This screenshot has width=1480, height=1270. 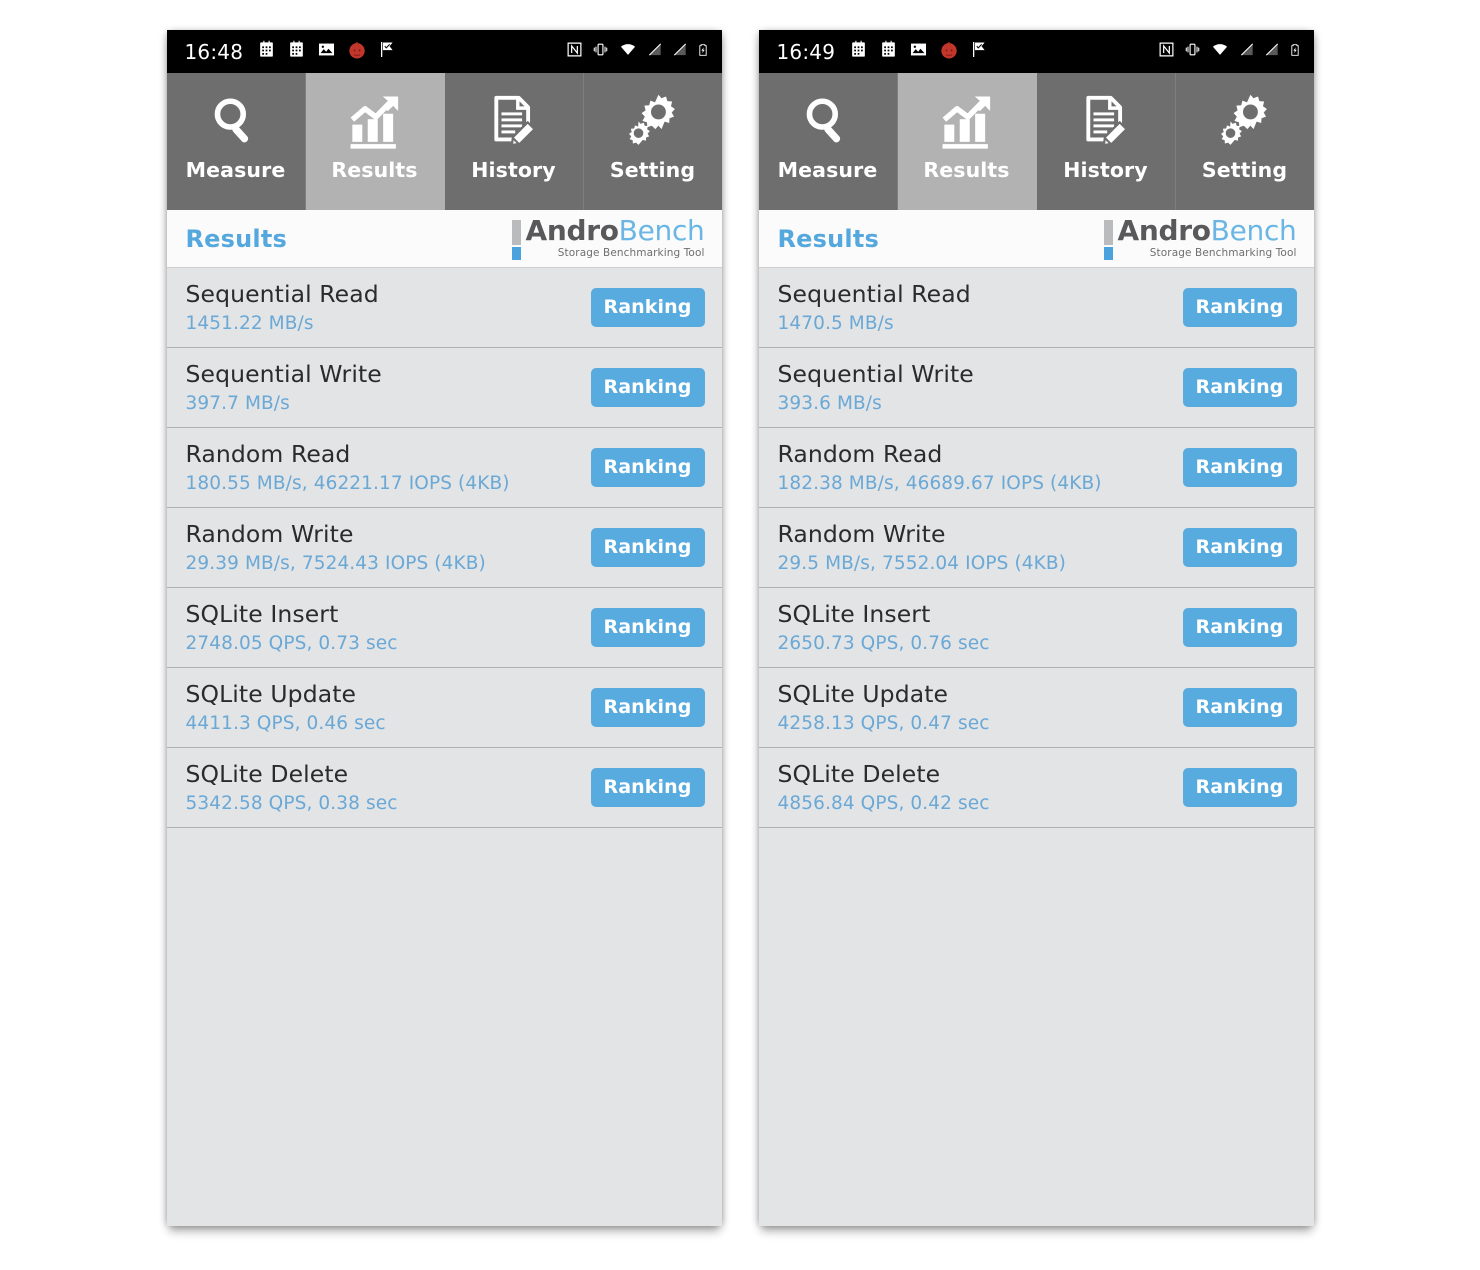 What do you see at coordinates (236, 238) in the screenshot?
I see `page-title: Results` at bounding box center [236, 238].